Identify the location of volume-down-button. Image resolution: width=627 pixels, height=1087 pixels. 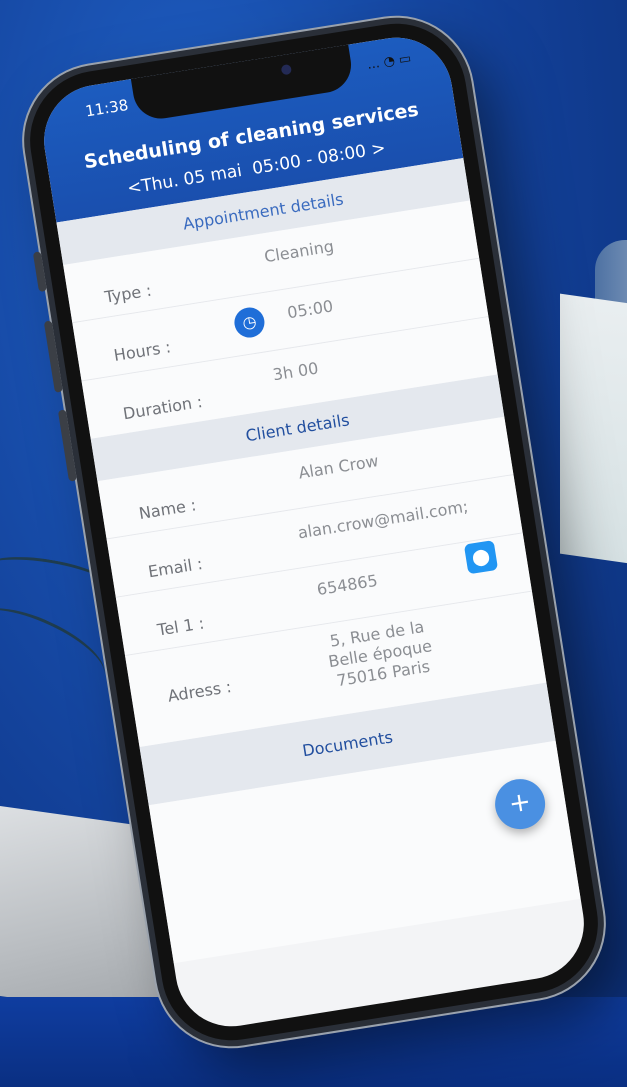
(67, 445).